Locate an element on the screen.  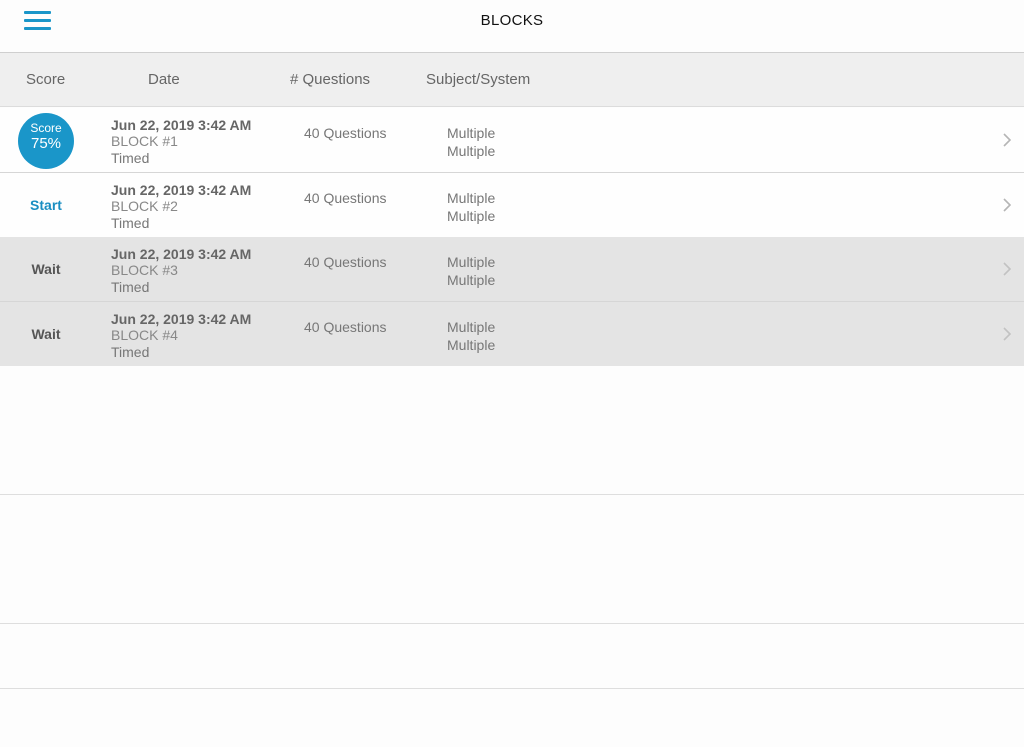
score-badge: Score 75% is located at coordinates (46, 141).